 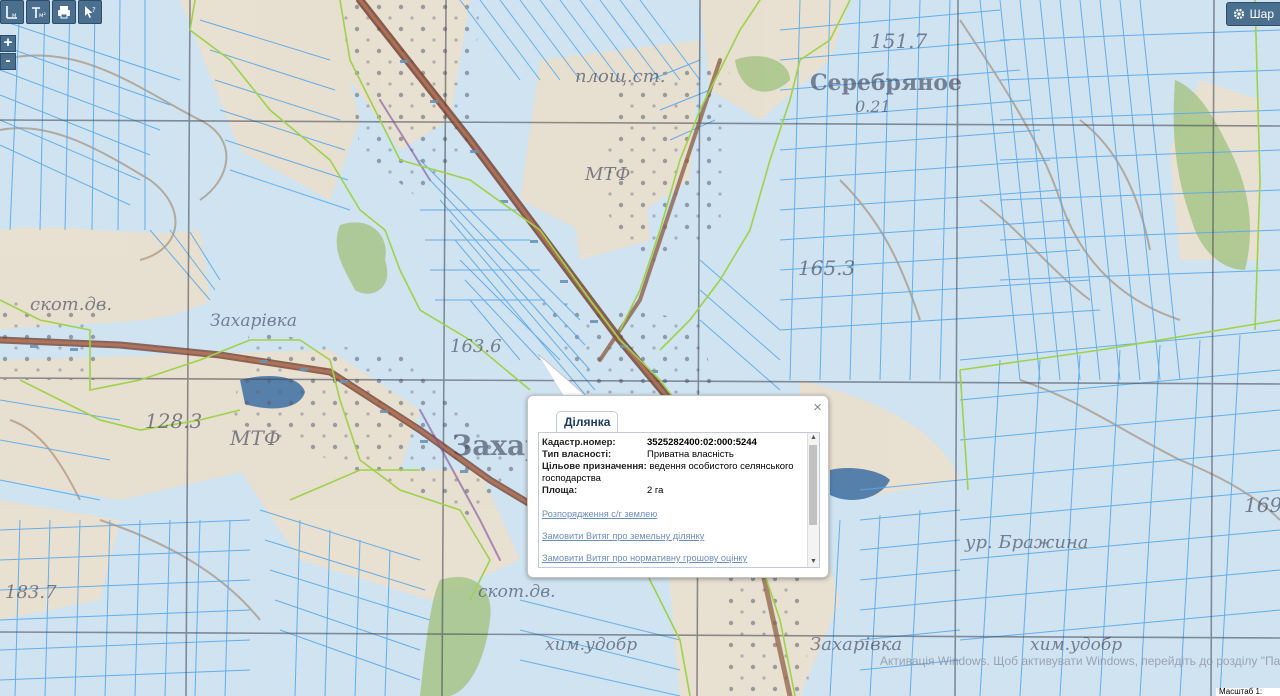 What do you see at coordinates (476, 346) in the screenshot?
I see `label-elev-163: 163.6` at bounding box center [476, 346].